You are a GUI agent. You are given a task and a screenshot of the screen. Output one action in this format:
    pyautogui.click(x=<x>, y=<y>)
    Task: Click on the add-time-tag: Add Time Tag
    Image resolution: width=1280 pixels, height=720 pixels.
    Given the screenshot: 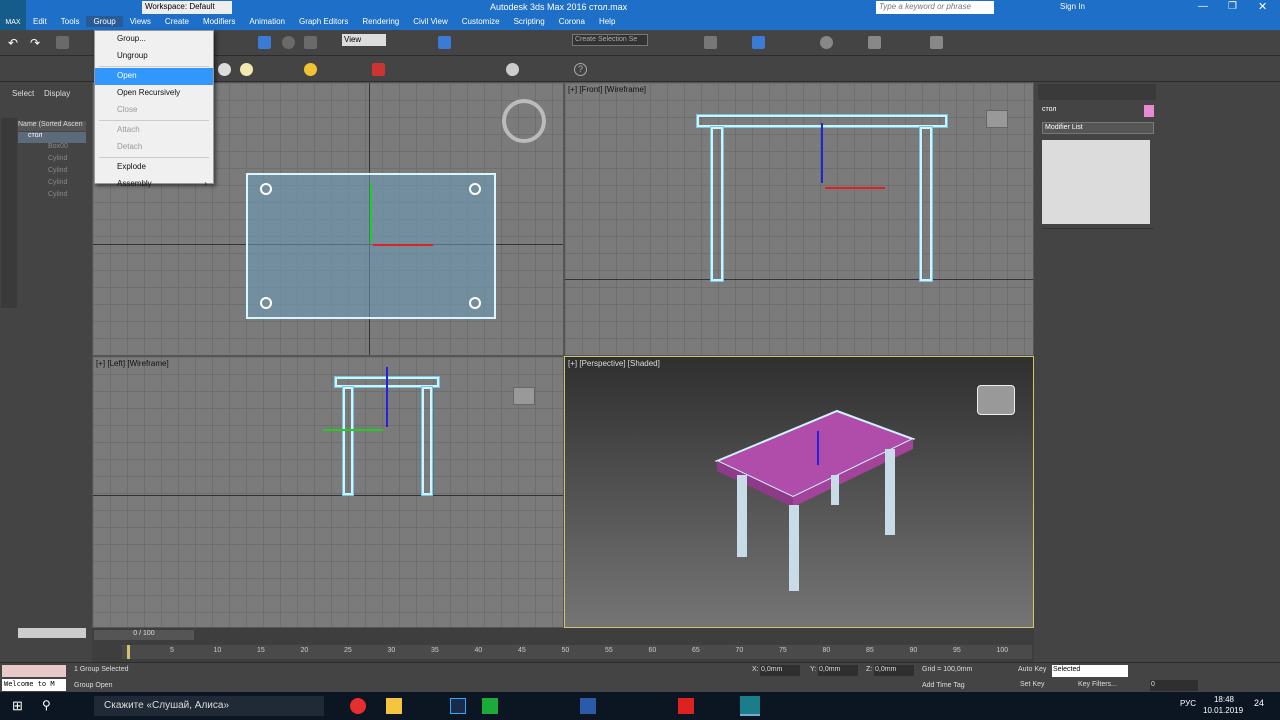 What is the action you would take?
    pyautogui.click(x=943, y=685)
    